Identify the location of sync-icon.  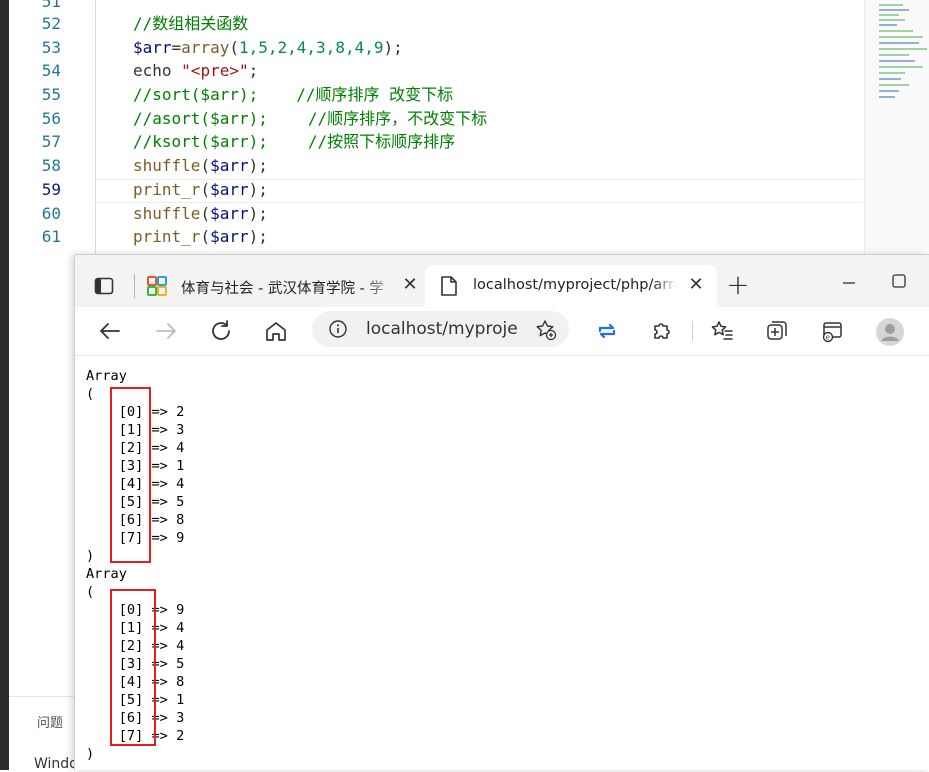
(607, 331).